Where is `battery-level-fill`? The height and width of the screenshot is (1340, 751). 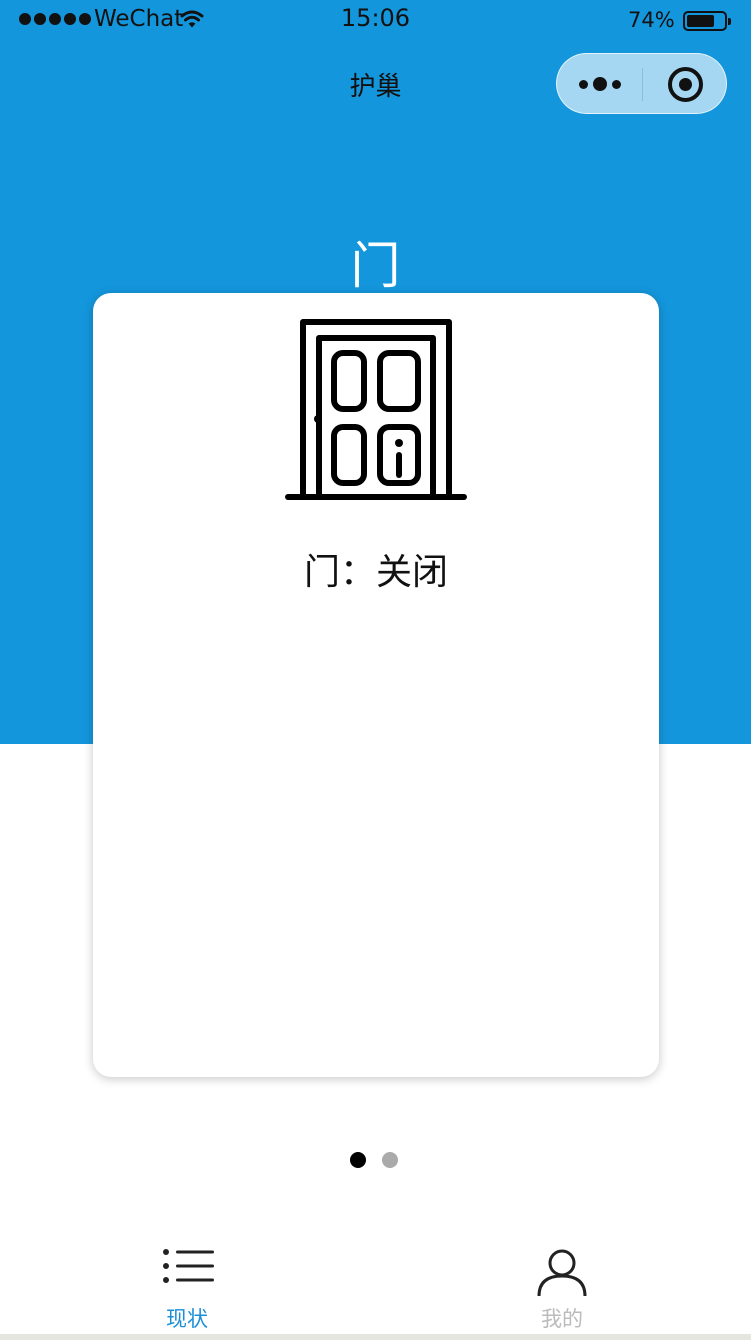
battery-level-fill is located at coordinates (700, 21).